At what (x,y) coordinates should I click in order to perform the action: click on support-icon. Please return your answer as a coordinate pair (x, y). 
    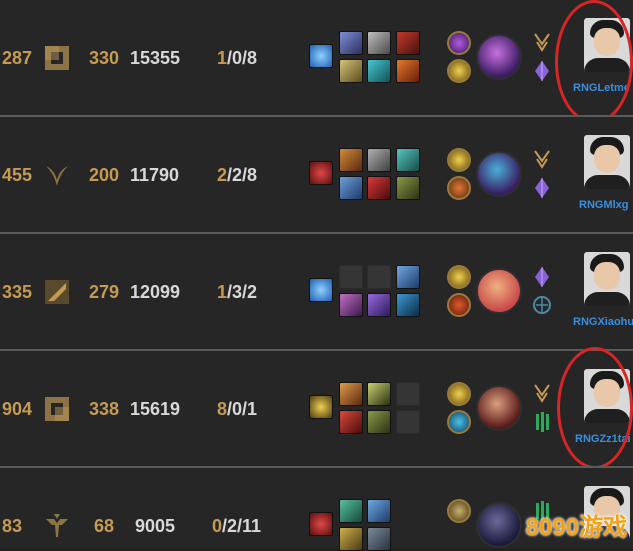
    Looking at the image, I should click on (57, 525).